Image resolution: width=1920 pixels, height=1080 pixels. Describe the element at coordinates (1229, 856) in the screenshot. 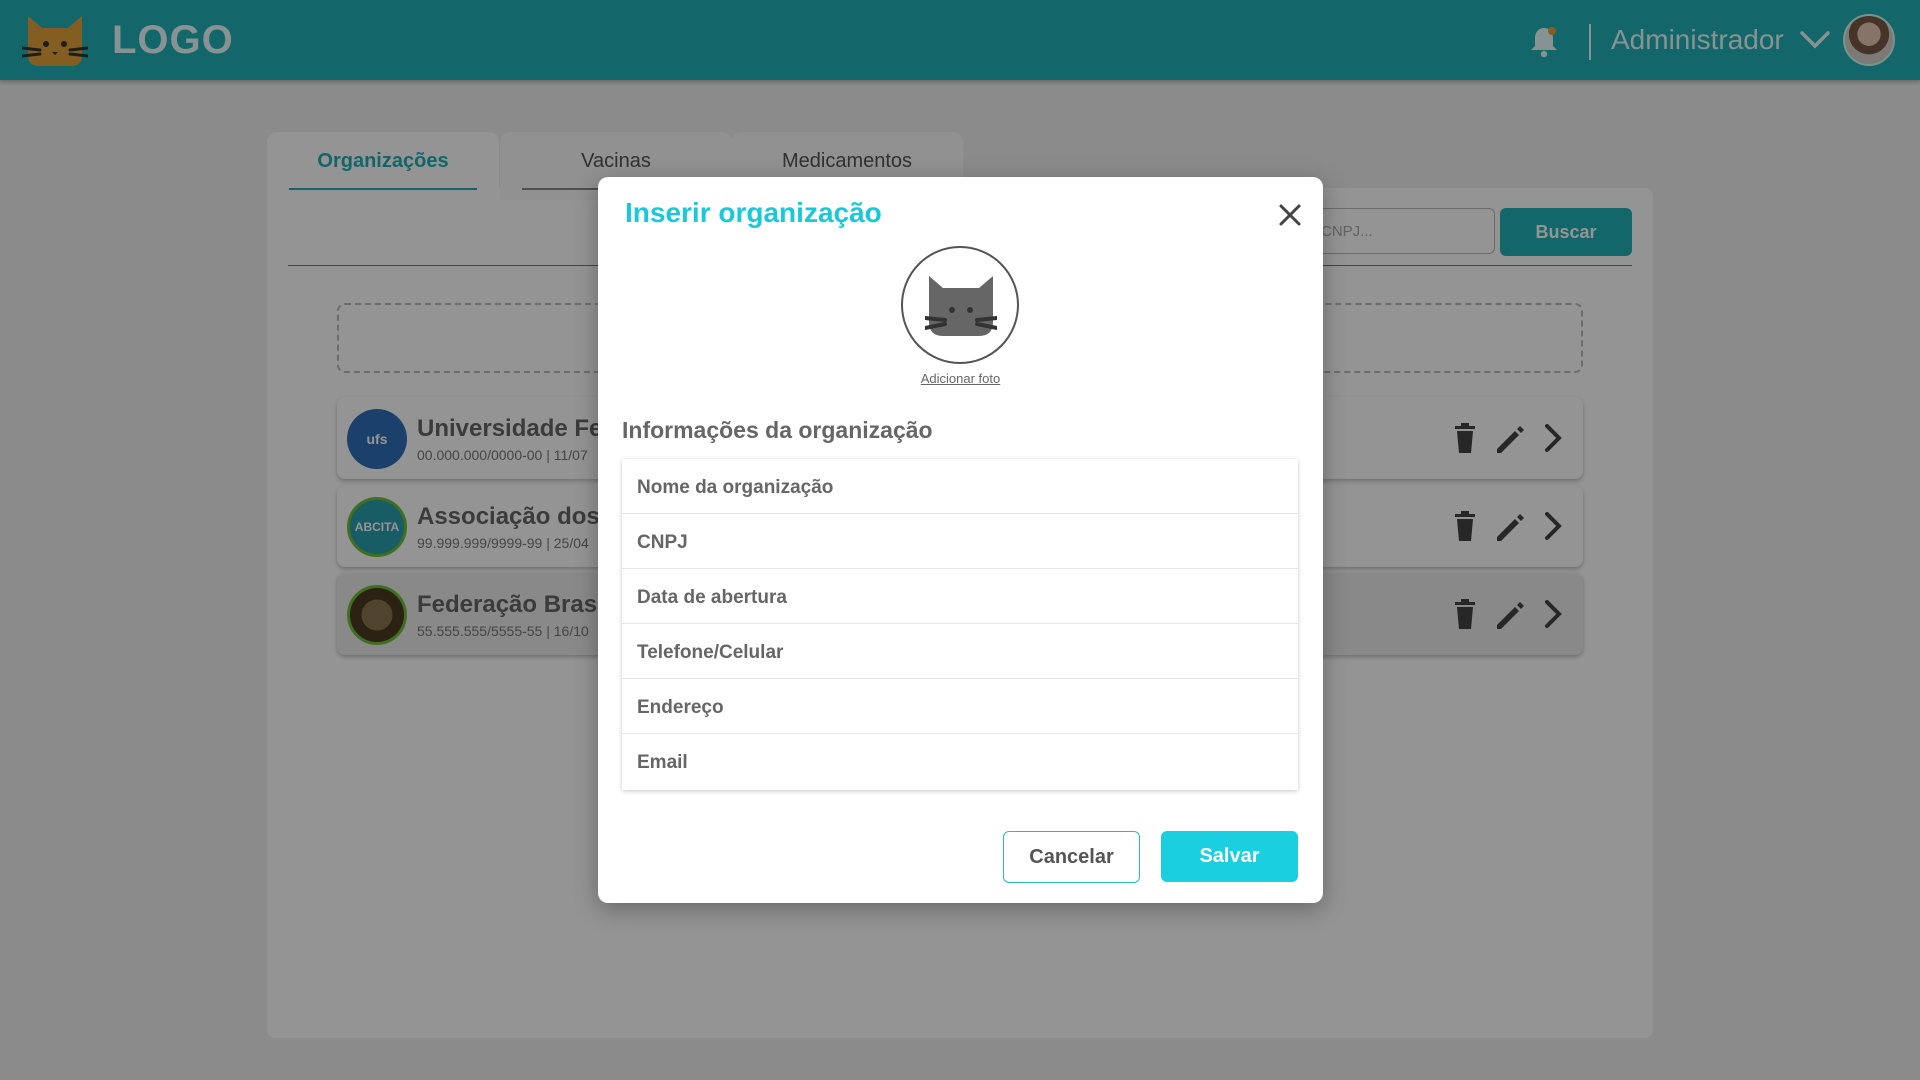

I see `save-button: Salvar` at that location.